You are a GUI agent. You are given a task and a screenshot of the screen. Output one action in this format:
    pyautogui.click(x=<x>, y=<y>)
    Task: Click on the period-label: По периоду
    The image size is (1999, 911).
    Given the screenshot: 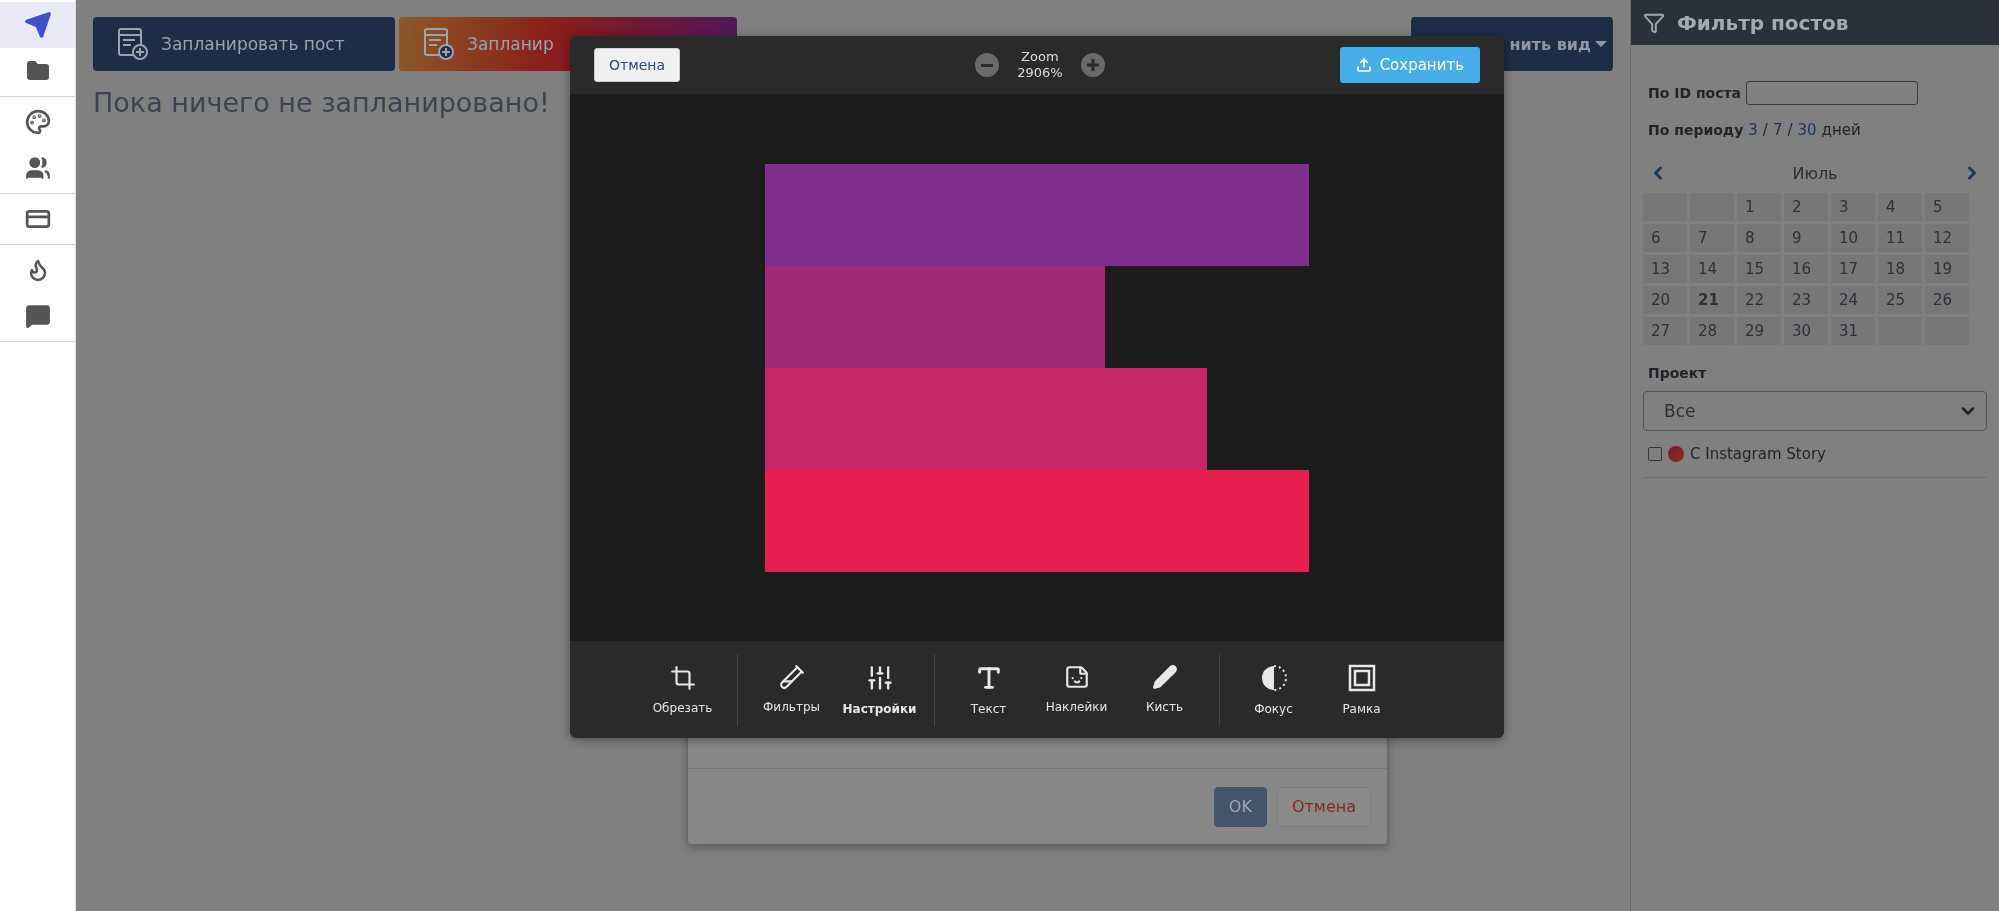 What is the action you would take?
    pyautogui.click(x=1696, y=130)
    